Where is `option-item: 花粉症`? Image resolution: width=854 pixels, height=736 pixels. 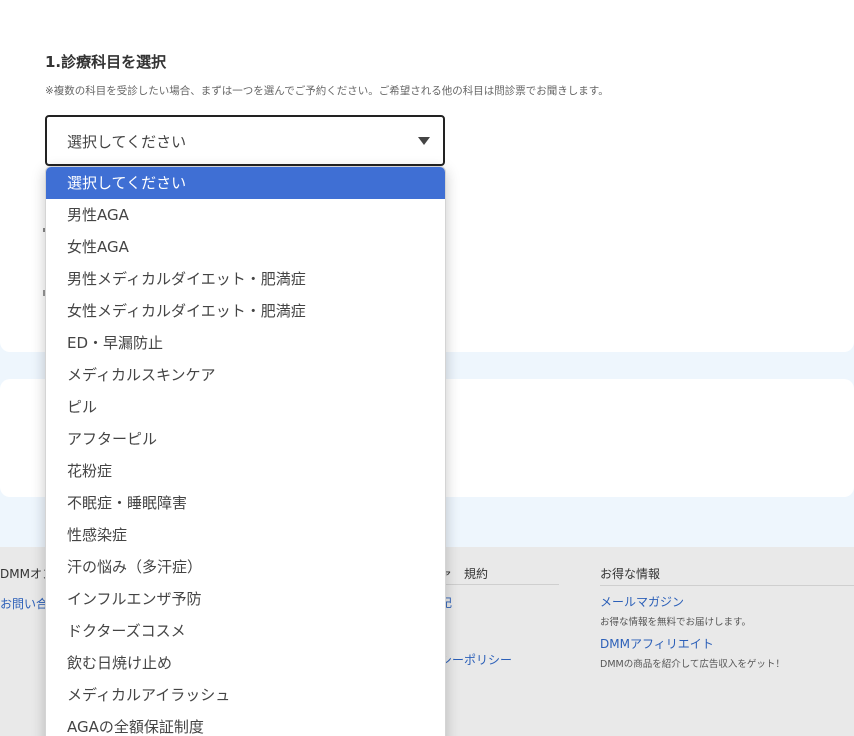 option-item: 花粉症 is located at coordinates (245, 471).